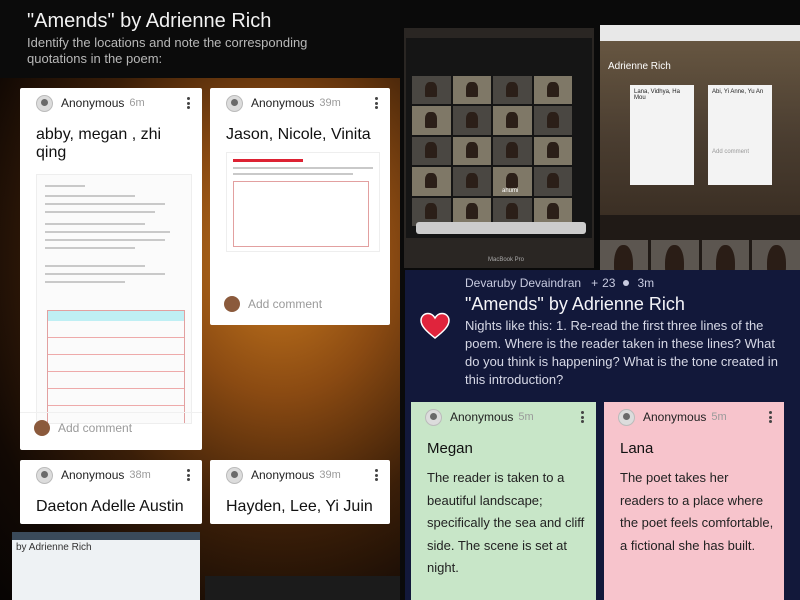  I want to click on laptop-screen: ahumi, so click(499, 138).